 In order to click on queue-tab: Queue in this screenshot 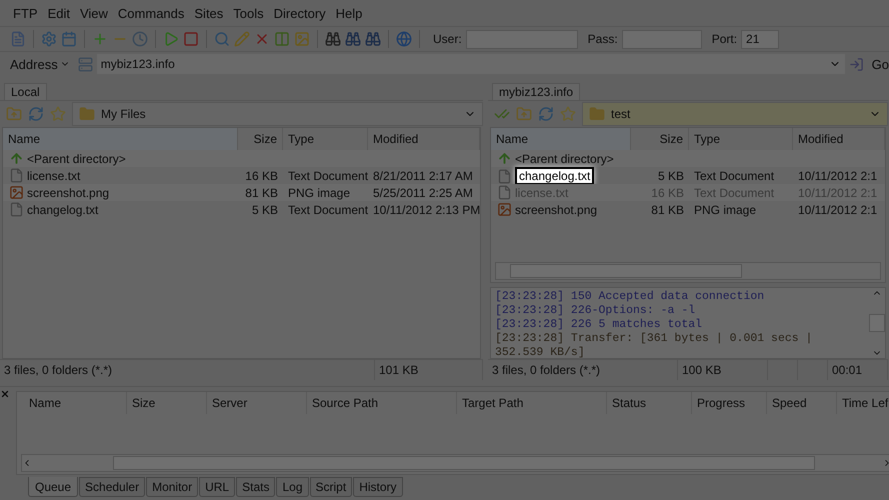, I will do `click(53, 487)`.